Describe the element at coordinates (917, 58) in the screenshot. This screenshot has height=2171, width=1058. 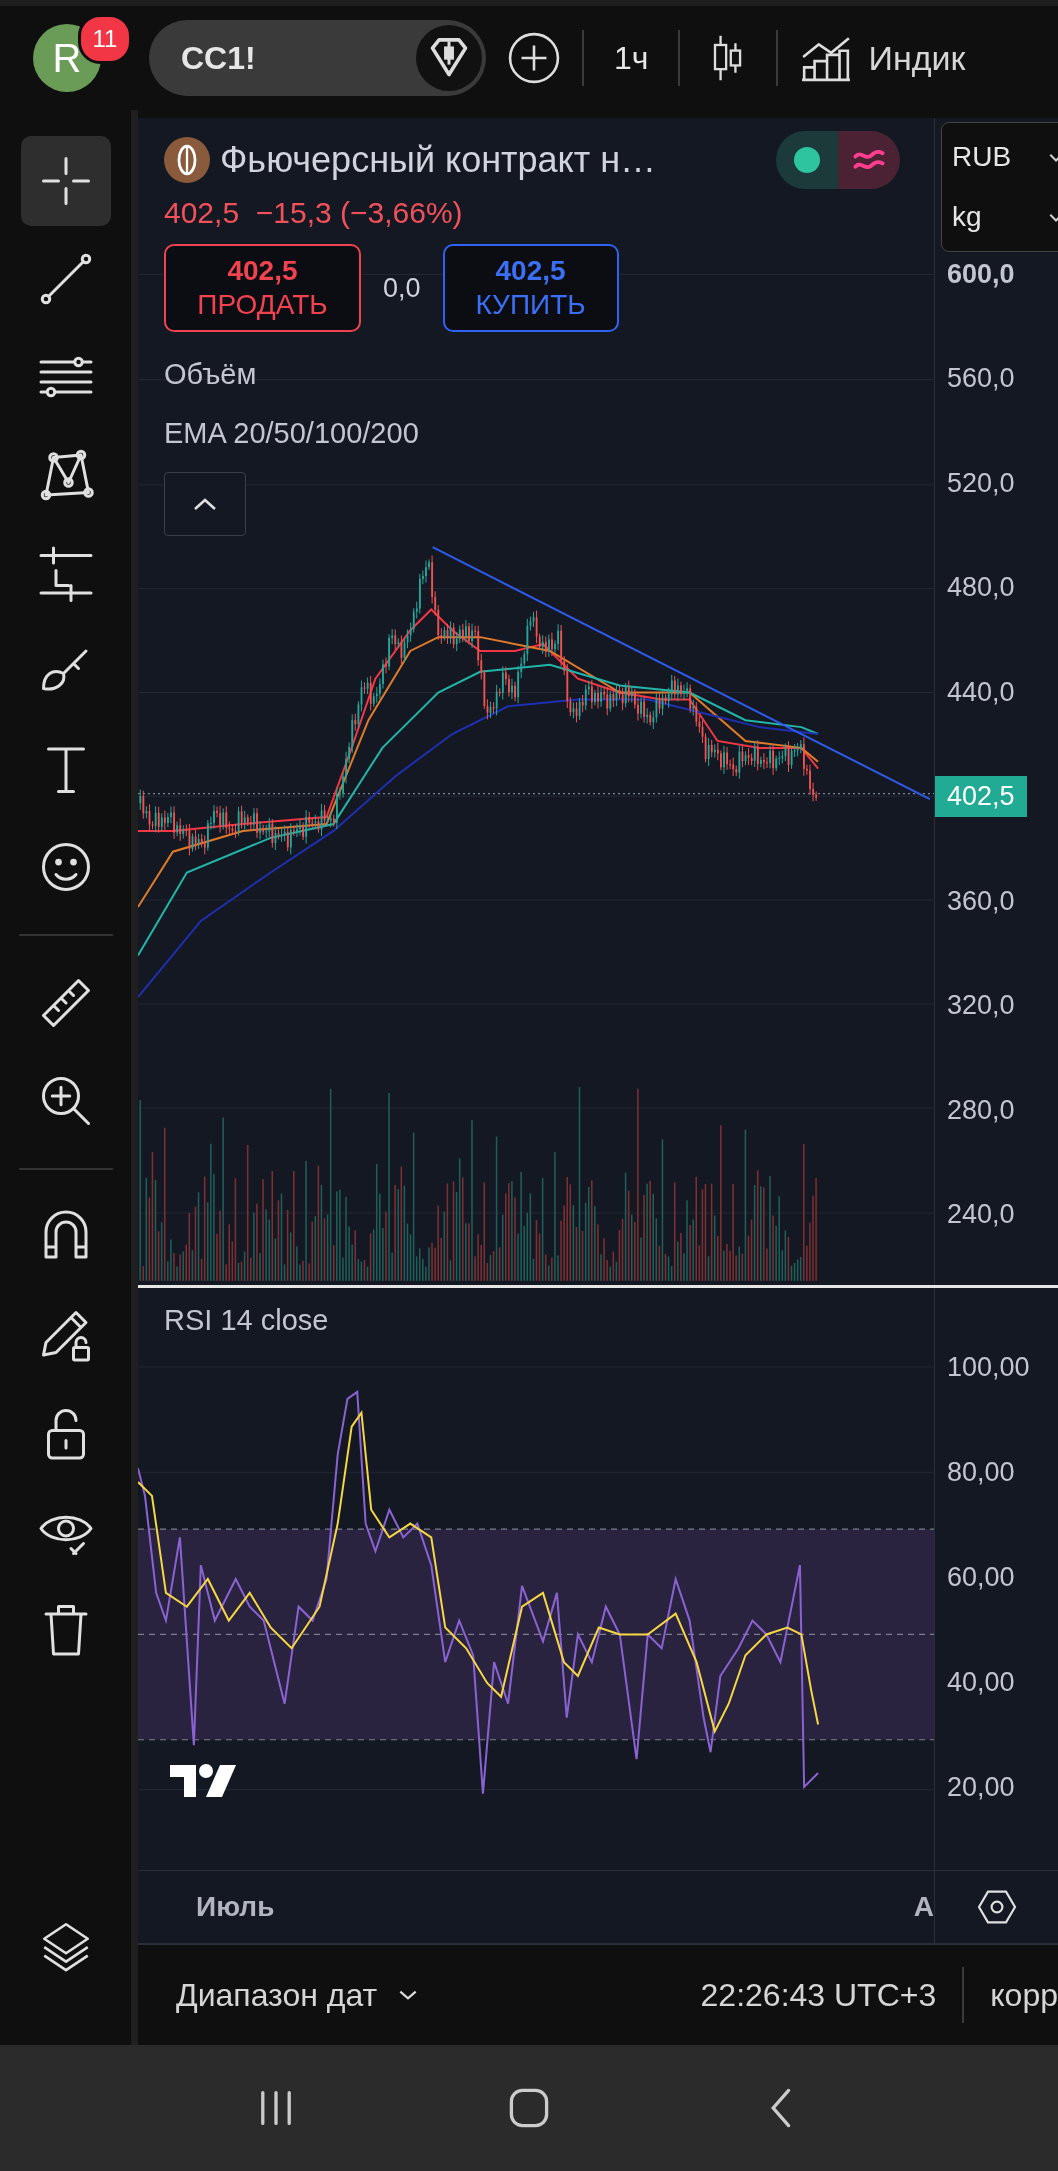
I see `indicators-button: Индик` at that location.